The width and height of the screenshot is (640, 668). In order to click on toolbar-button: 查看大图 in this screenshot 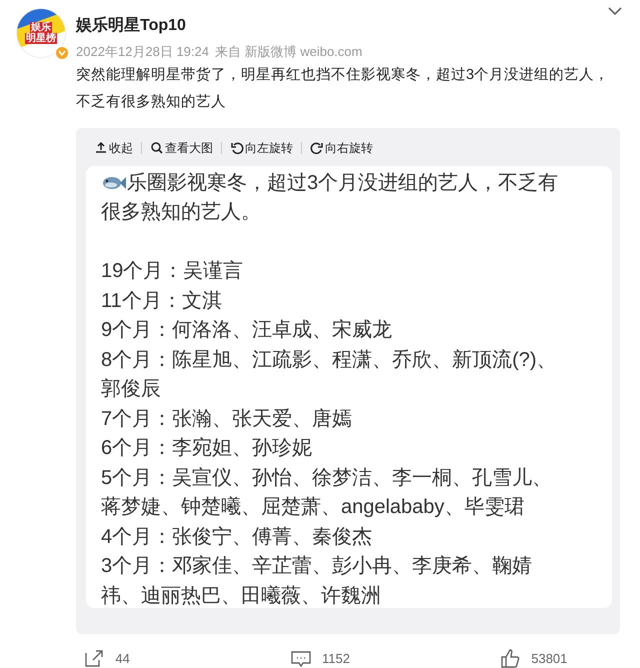, I will do `click(181, 148)`.